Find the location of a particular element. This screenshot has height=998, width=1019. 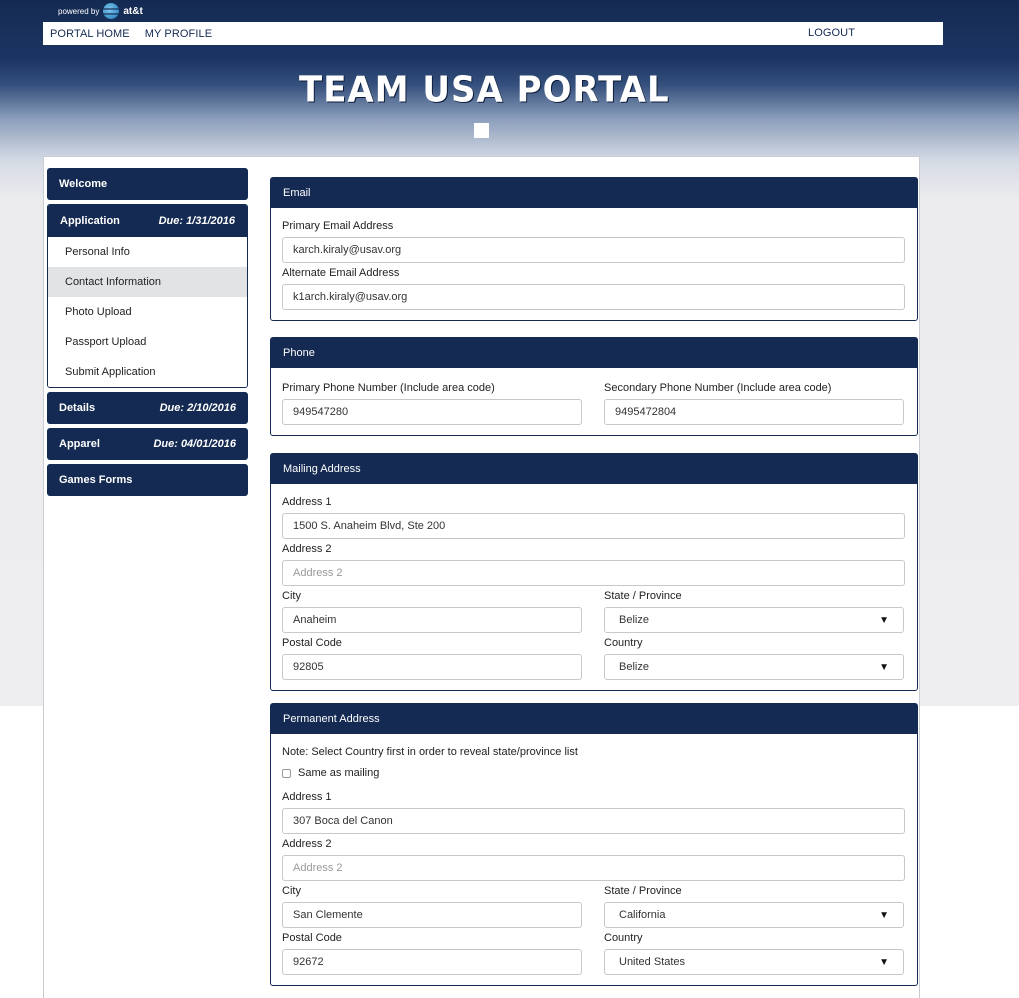

powered-by-badge: powered by at&t is located at coordinates (100, 11).